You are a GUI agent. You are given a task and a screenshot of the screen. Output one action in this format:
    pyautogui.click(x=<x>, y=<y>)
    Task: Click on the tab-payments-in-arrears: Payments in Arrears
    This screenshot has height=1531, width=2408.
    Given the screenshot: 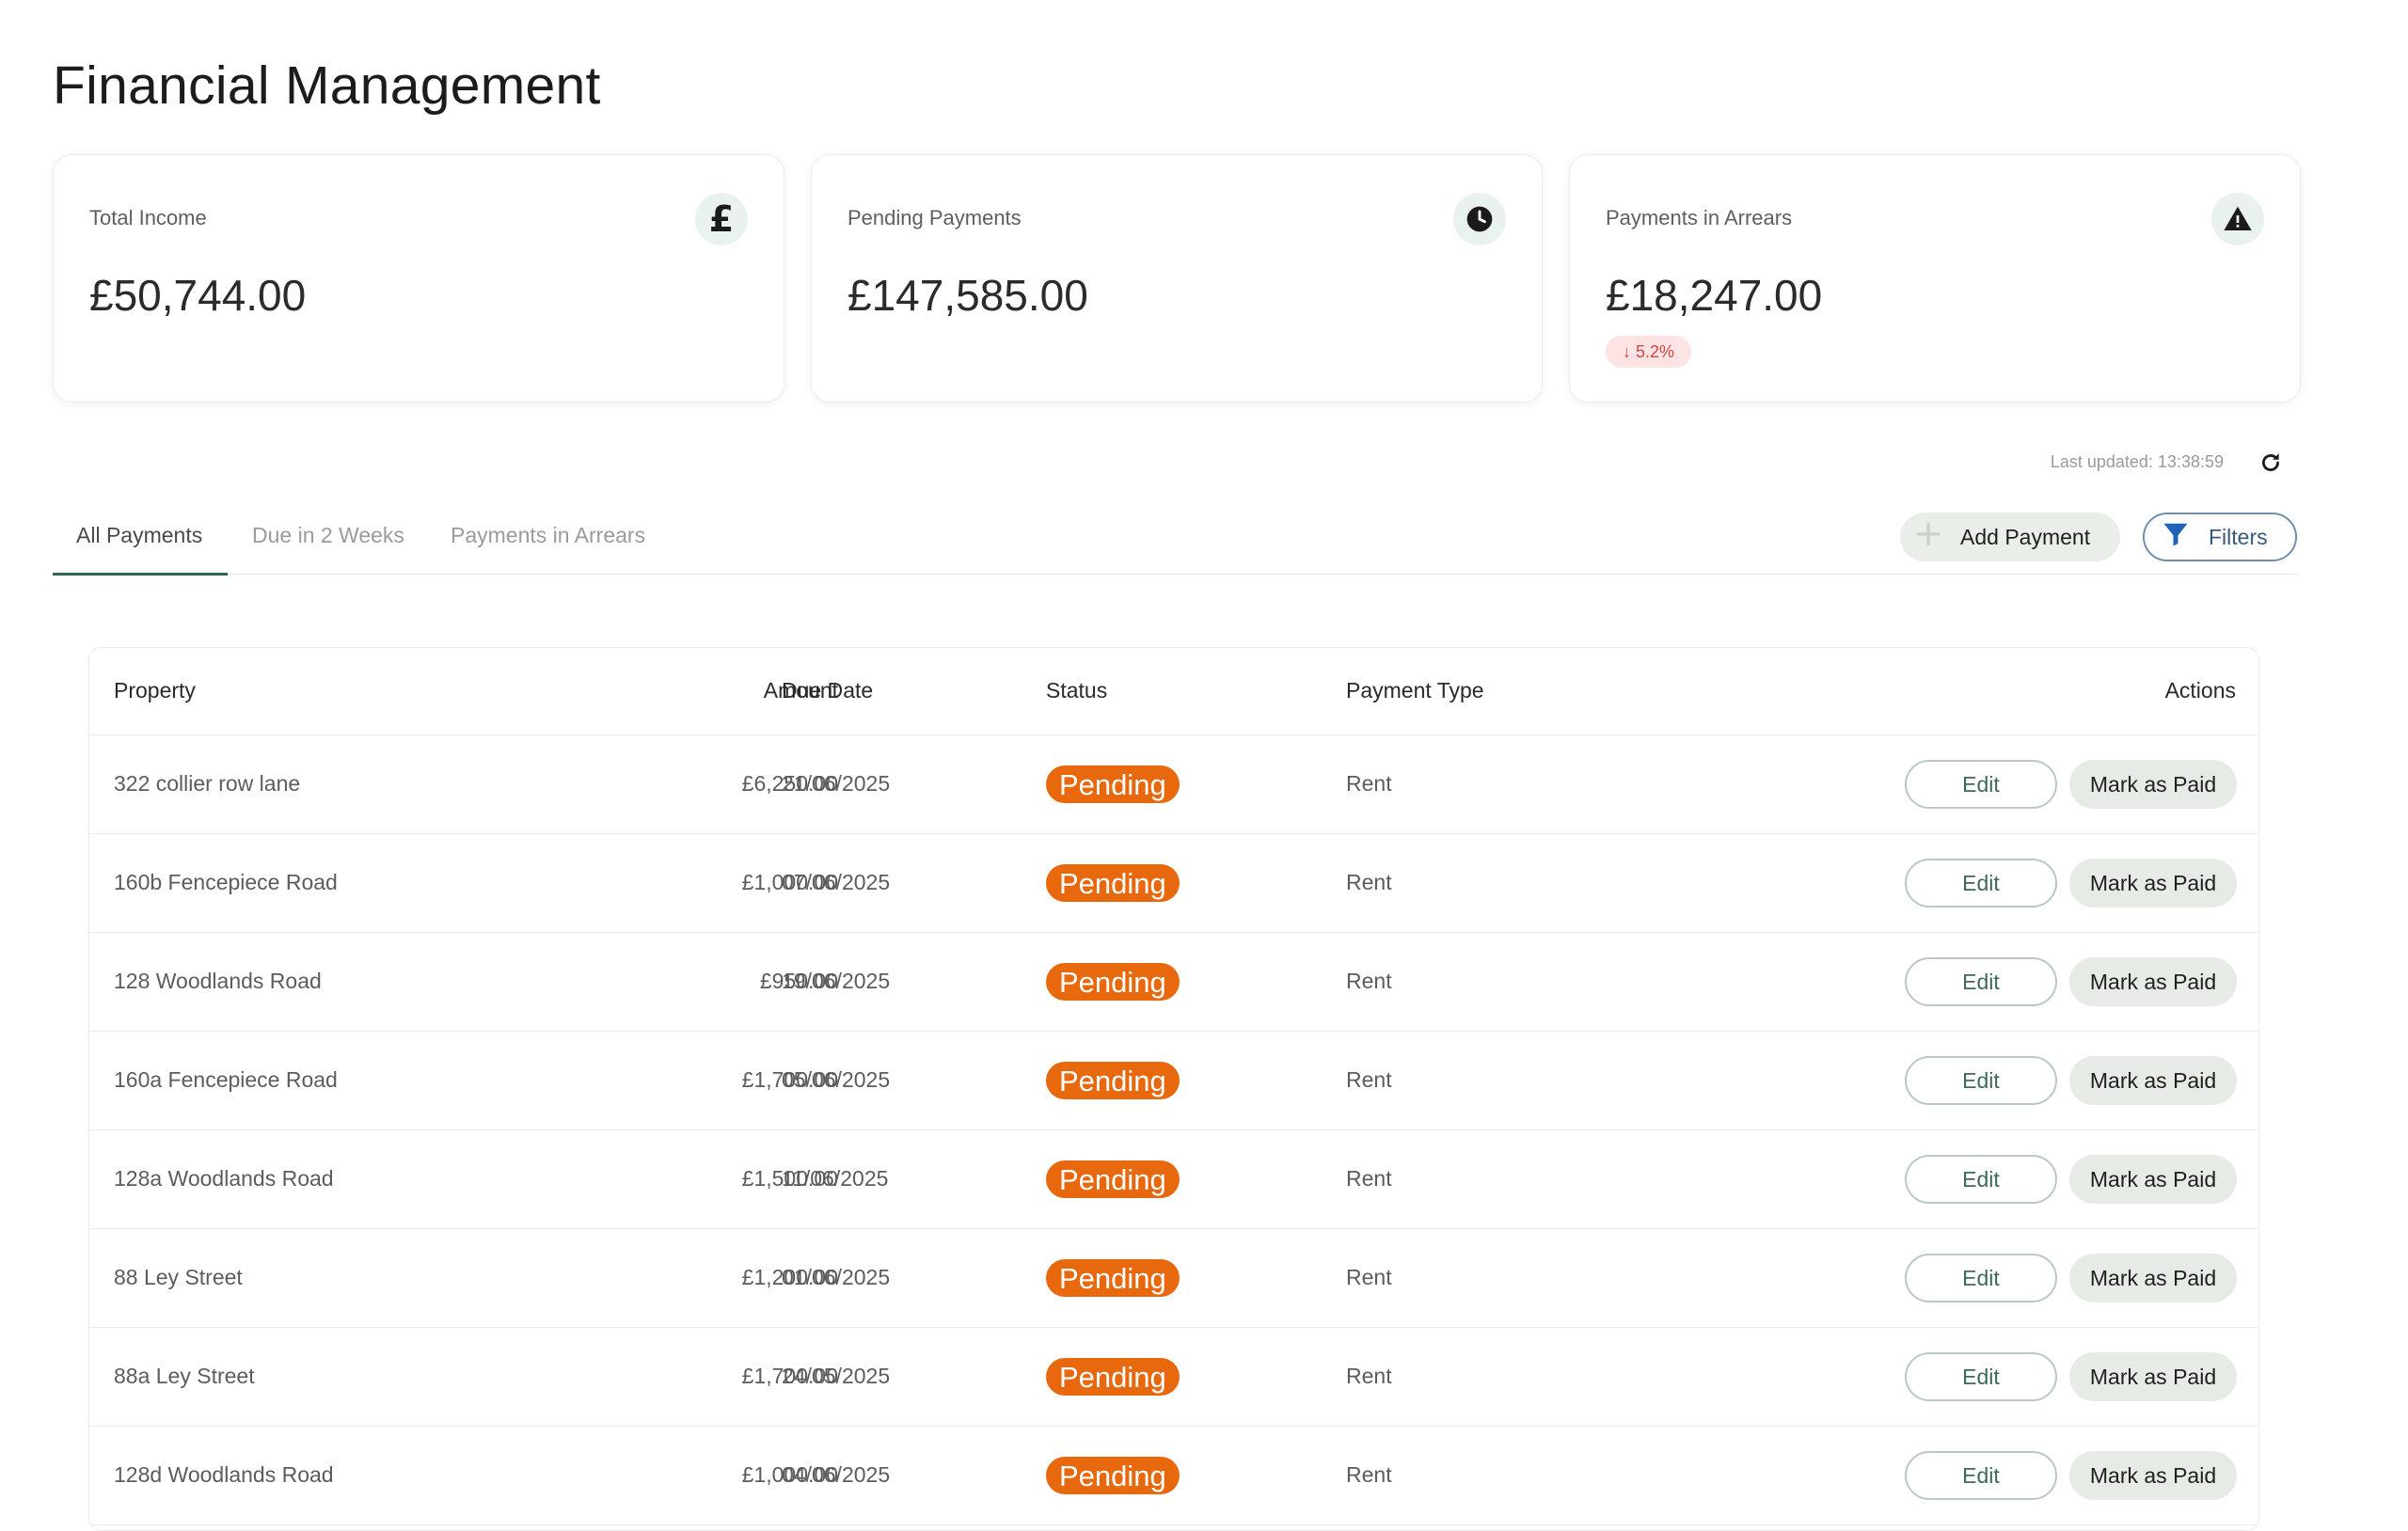 What is the action you would take?
    pyautogui.click(x=548, y=535)
    